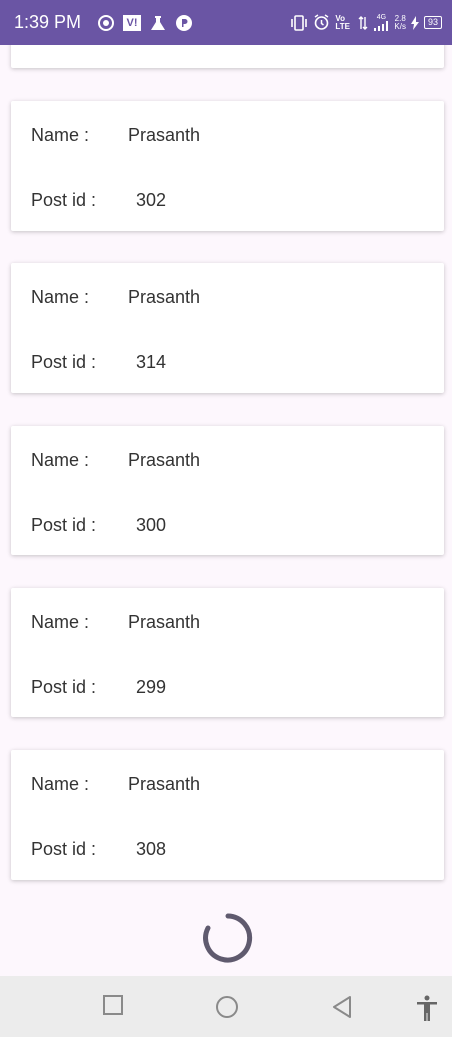 The height and width of the screenshot is (1037, 452). Describe the element at coordinates (342, 1009) in the screenshot. I see `back-icon` at that location.